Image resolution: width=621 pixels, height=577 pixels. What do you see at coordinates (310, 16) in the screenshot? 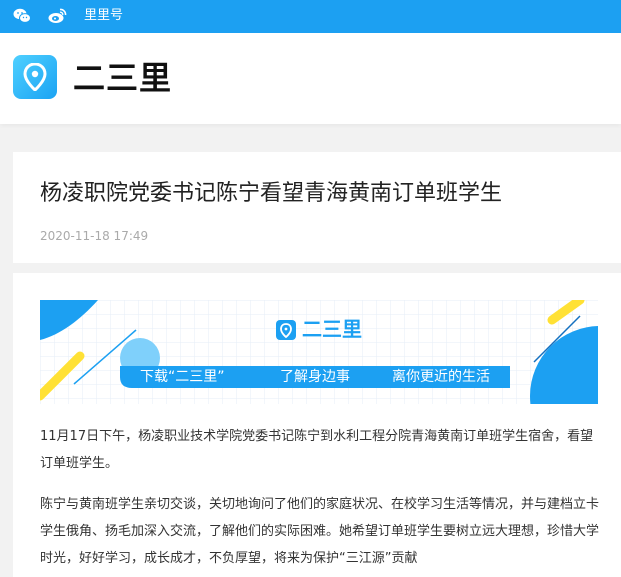
I see `top-bar: 里里号` at bounding box center [310, 16].